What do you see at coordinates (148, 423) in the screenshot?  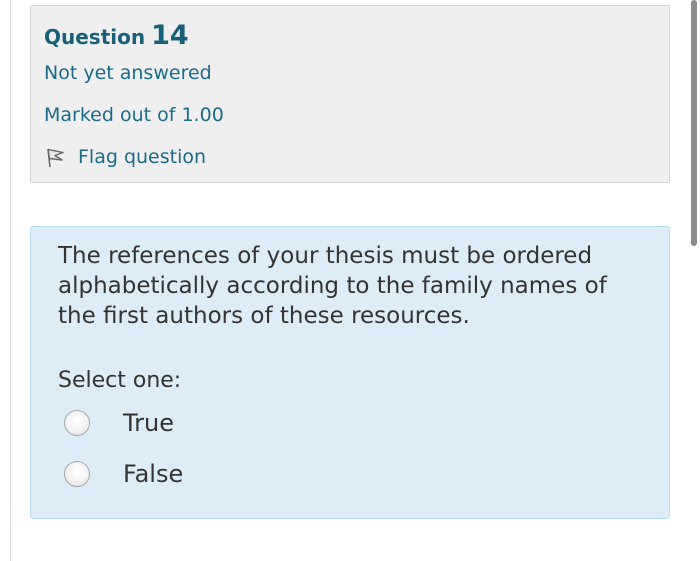 I see `answer-label-true: True` at bounding box center [148, 423].